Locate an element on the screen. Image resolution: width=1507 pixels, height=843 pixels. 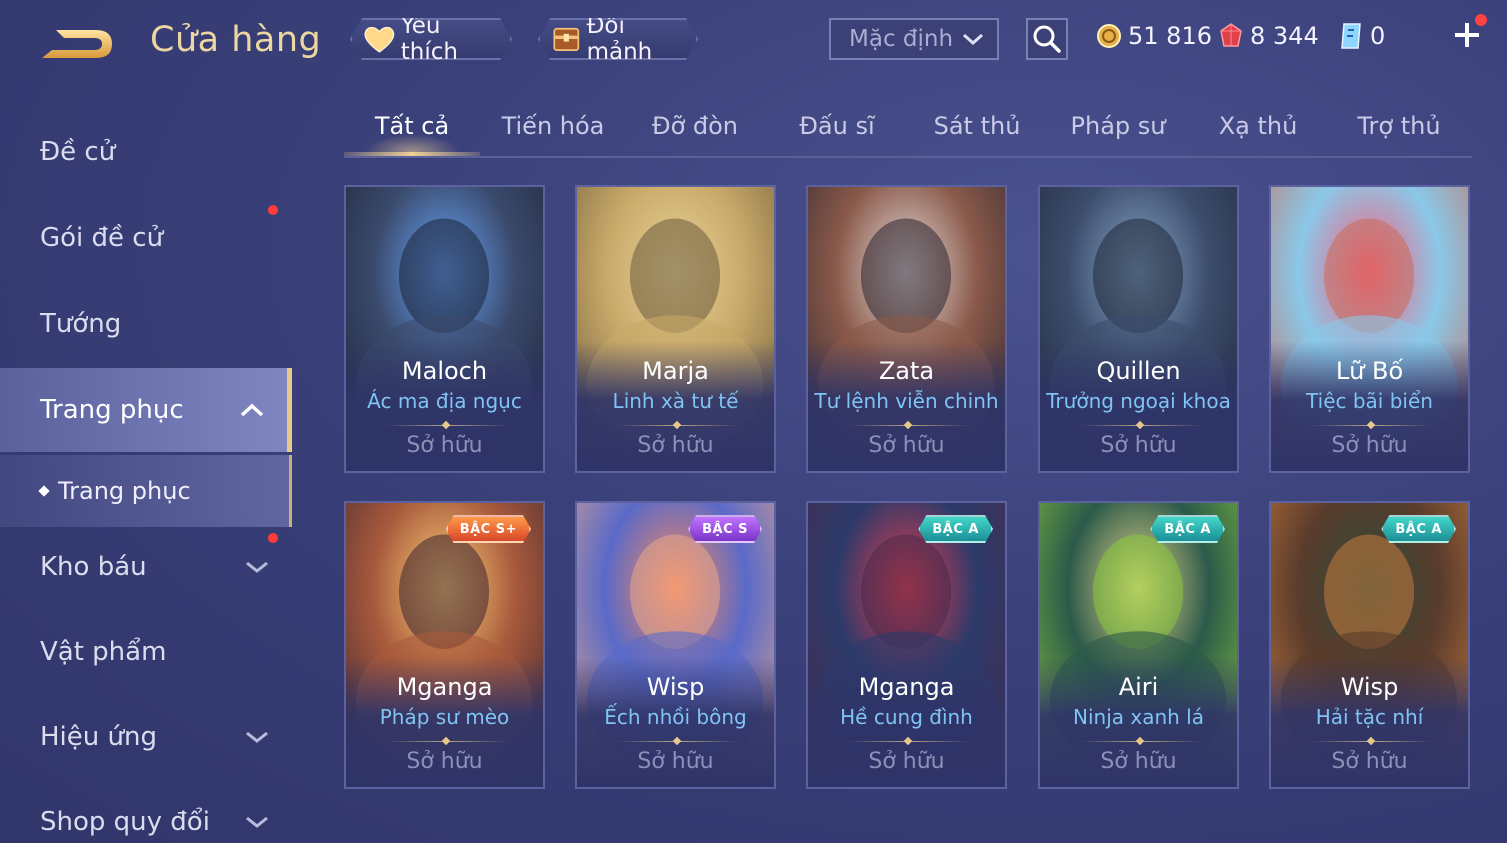
sidebar-item-label: Trang phục is located at coordinates (112, 410).